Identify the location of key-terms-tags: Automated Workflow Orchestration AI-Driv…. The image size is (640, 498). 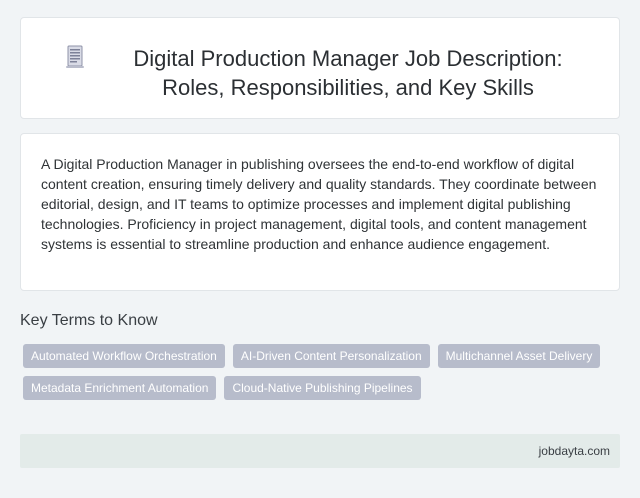
(323, 372).